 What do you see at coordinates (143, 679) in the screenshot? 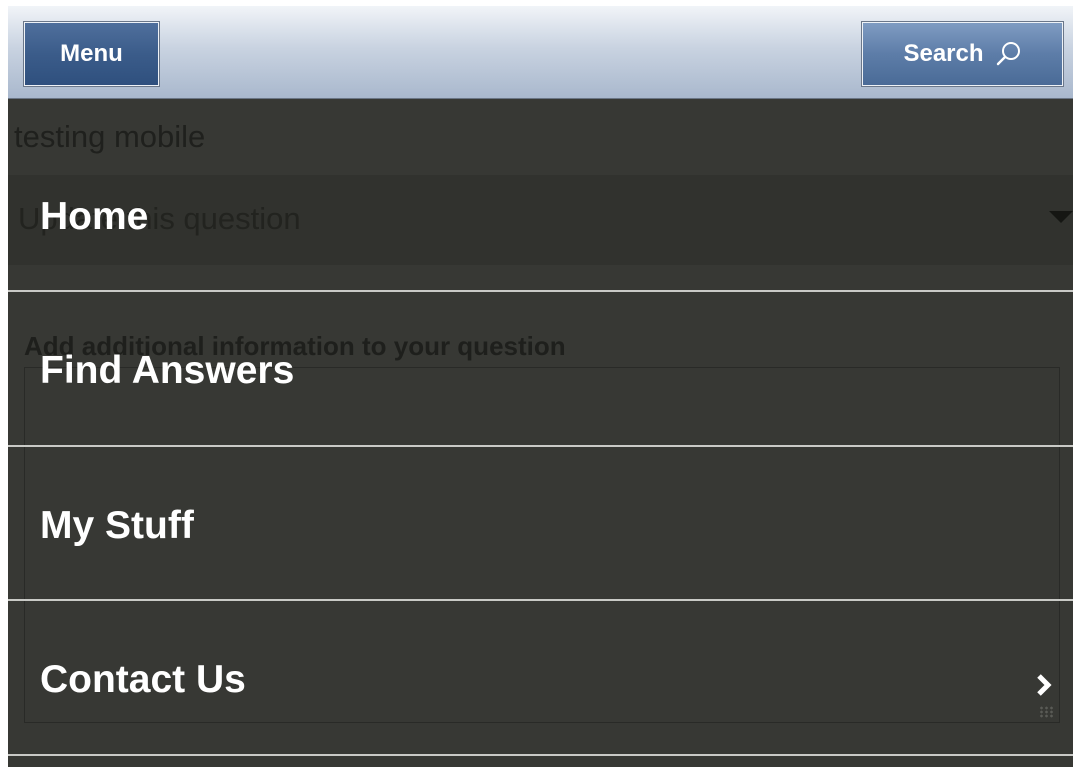
I see `menu-item-label: Contact Us` at bounding box center [143, 679].